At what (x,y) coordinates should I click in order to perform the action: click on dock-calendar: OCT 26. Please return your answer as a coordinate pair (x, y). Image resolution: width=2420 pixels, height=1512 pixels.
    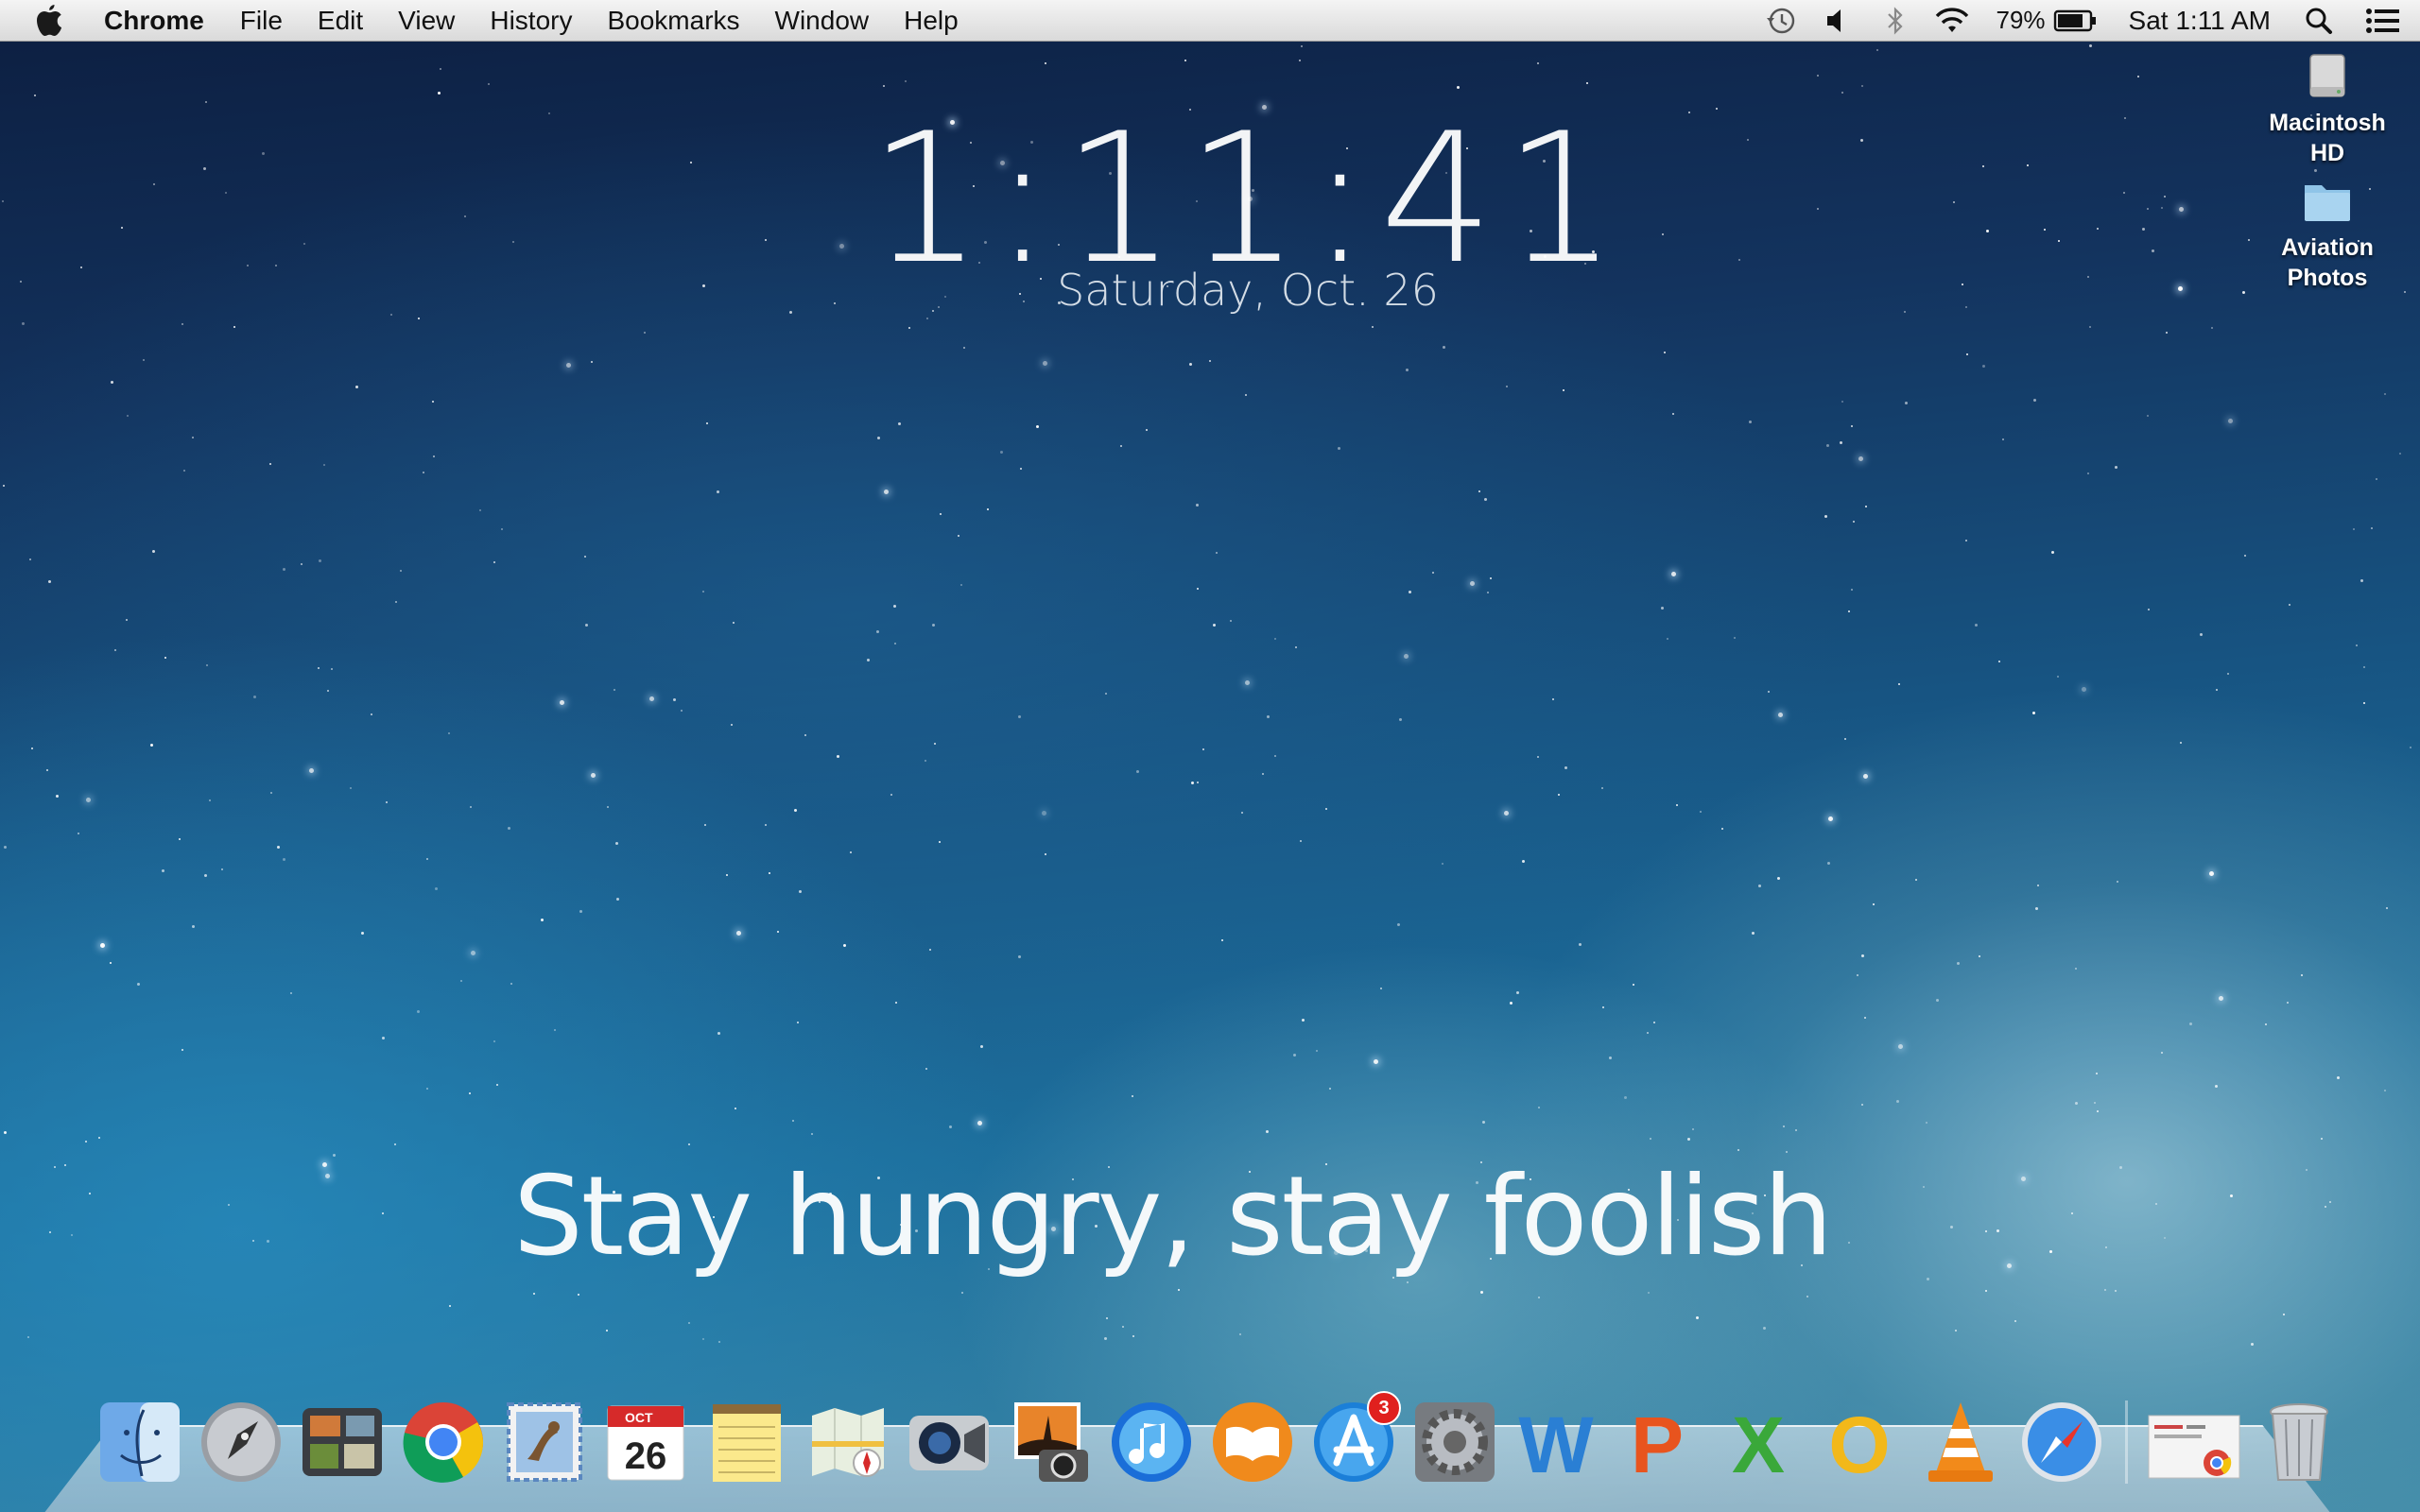
    Looking at the image, I should click on (646, 1442).